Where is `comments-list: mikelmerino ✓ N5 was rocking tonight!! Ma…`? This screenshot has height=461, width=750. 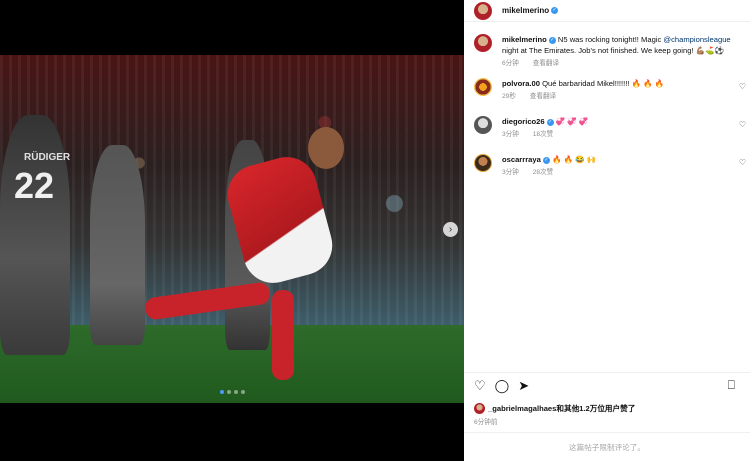 comments-list: mikelmerino ✓ N5 was rocking tonight!! Ma… is located at coordinates (607, 112).